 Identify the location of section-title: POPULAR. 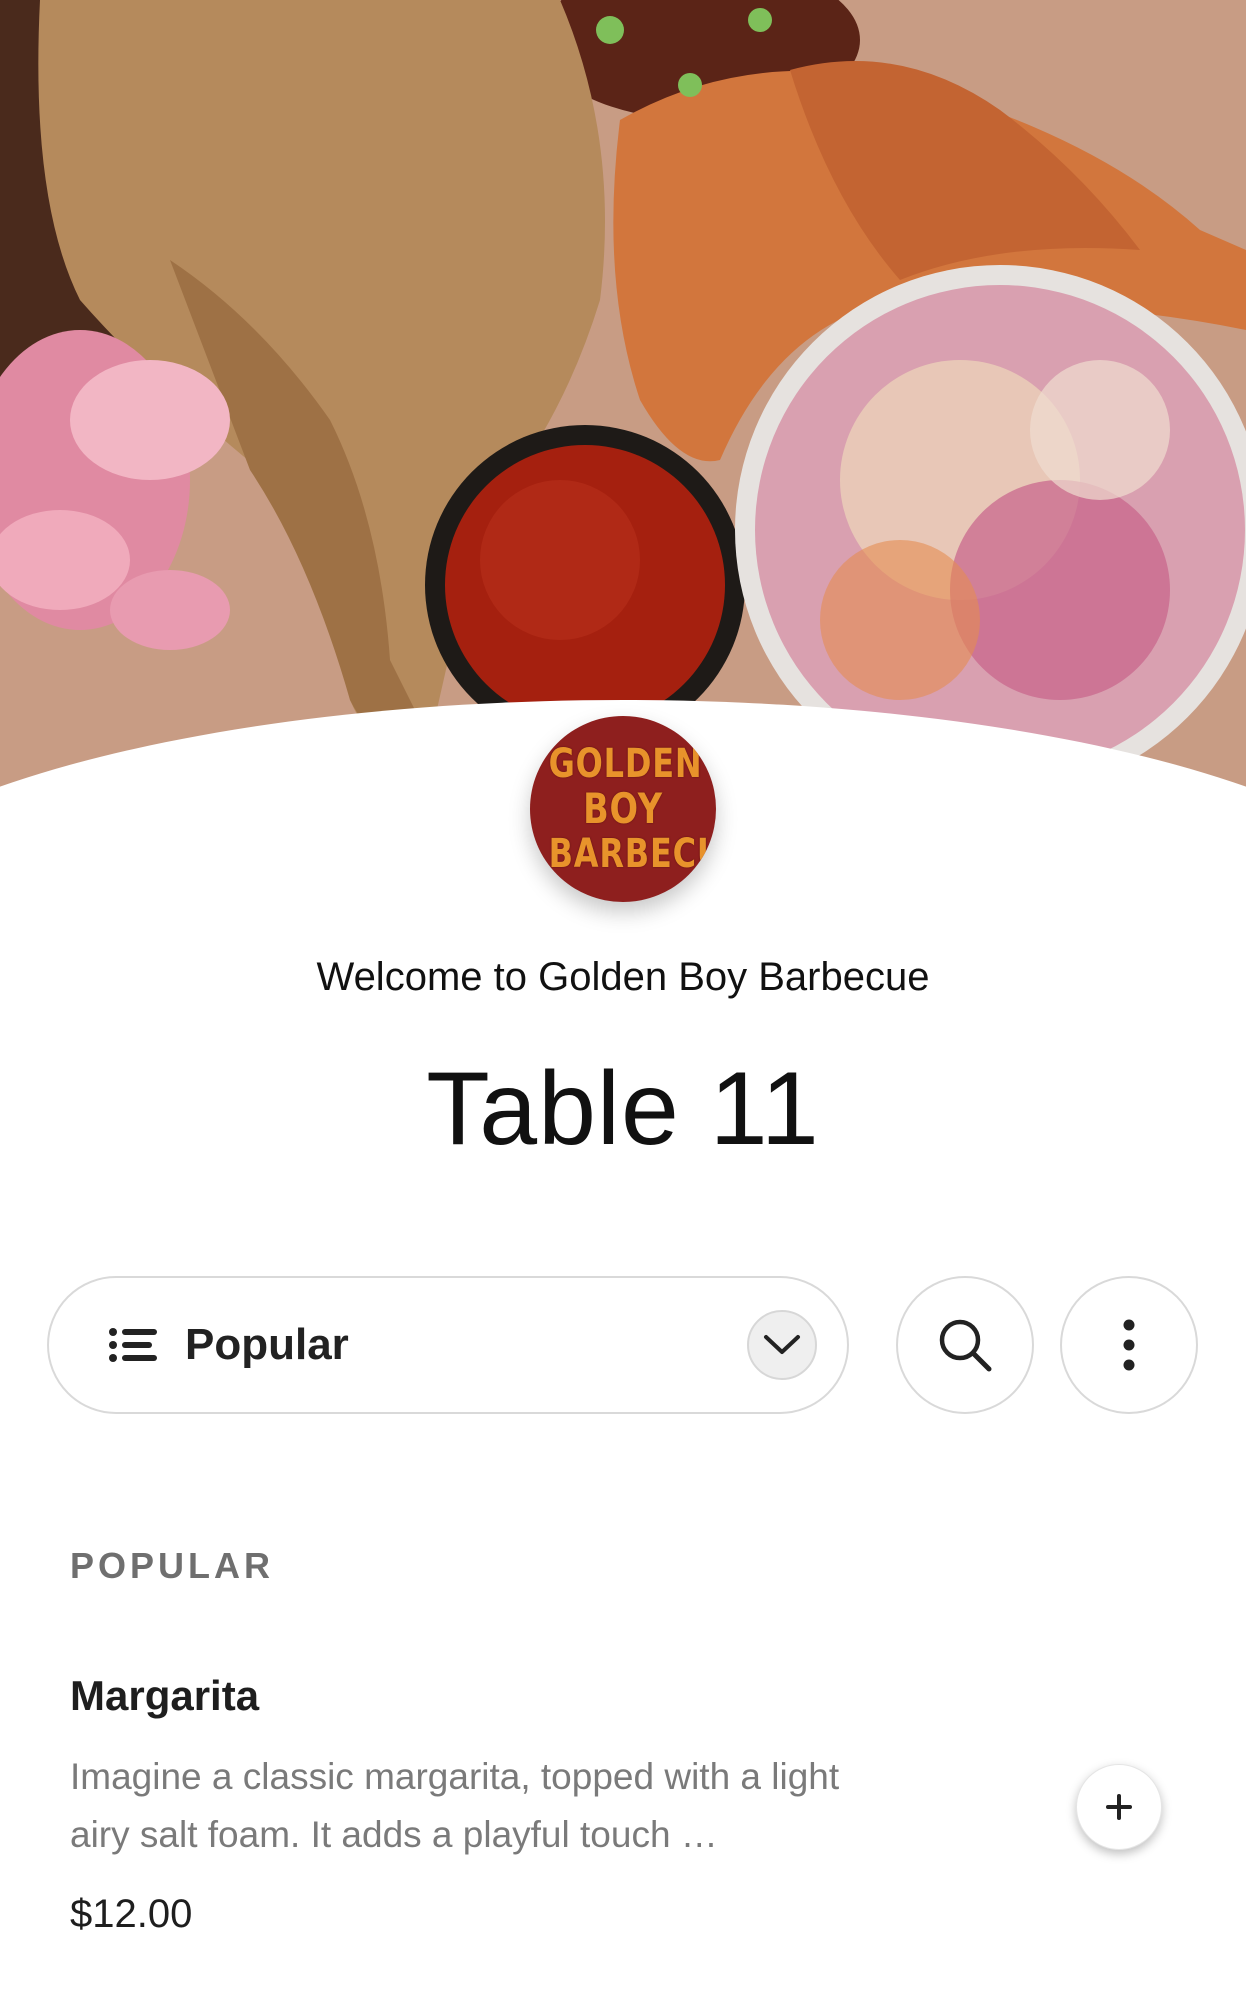
(172, 1565).